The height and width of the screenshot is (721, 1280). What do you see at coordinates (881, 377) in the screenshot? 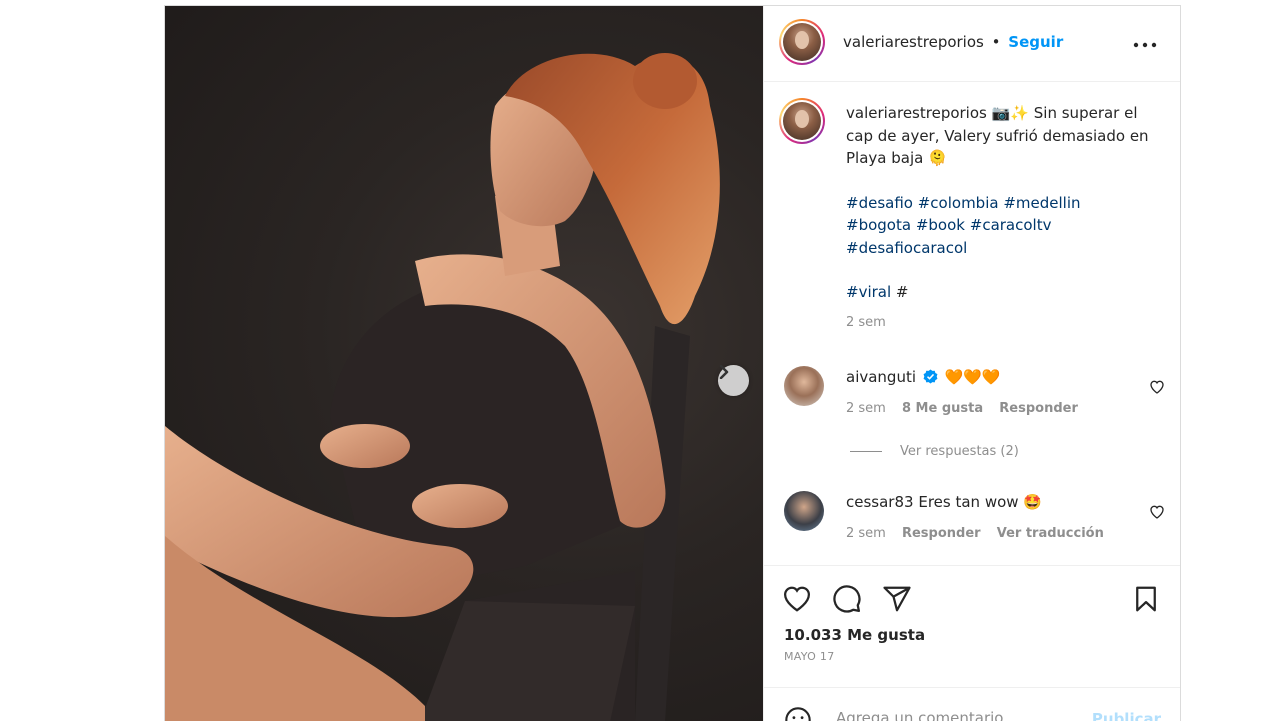
I see `commenter-username-link: aivanguti` at bounding box center [881, 377].